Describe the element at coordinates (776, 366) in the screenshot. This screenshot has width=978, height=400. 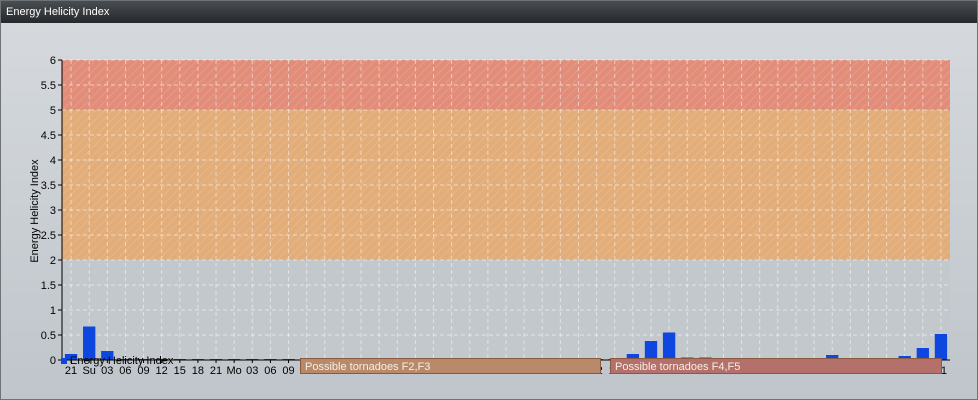
I see `band-label-f4-f5: Possible tornadoes F4,F5` at that location.